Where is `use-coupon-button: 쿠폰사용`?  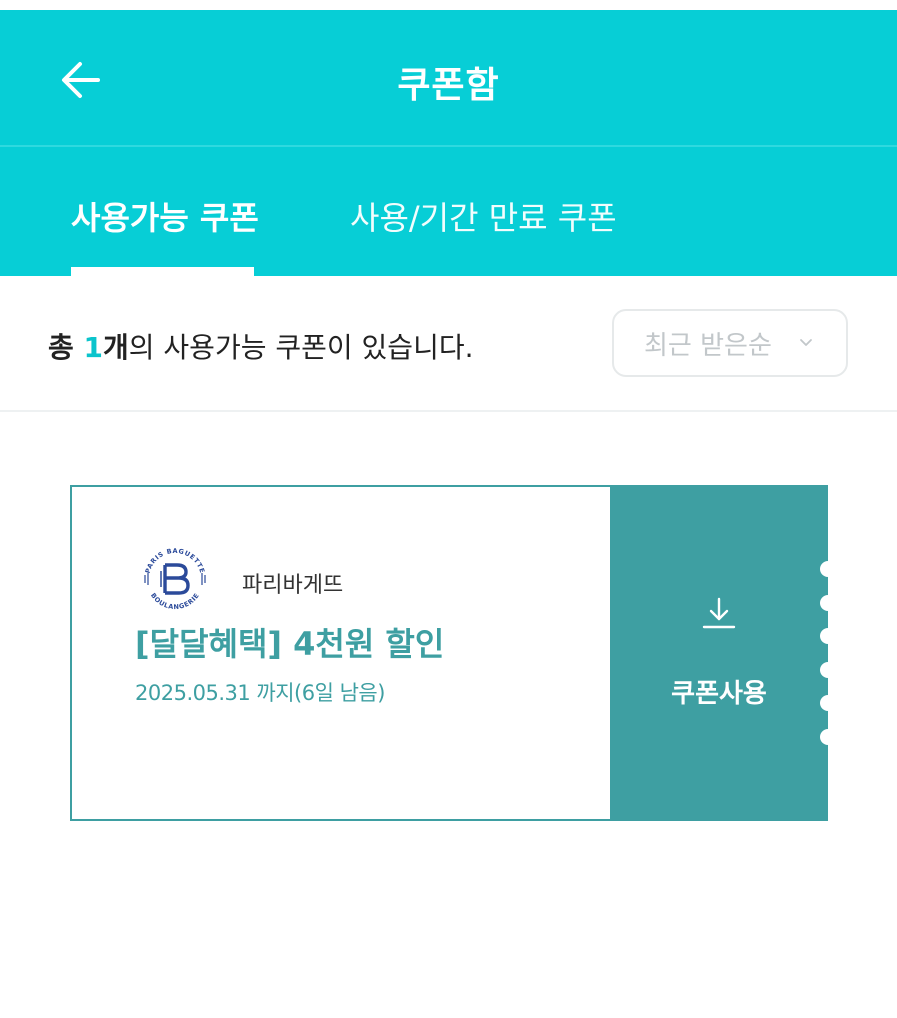 use-coupon-button: 쿠폰사용 is located at coordinates (723, 653).